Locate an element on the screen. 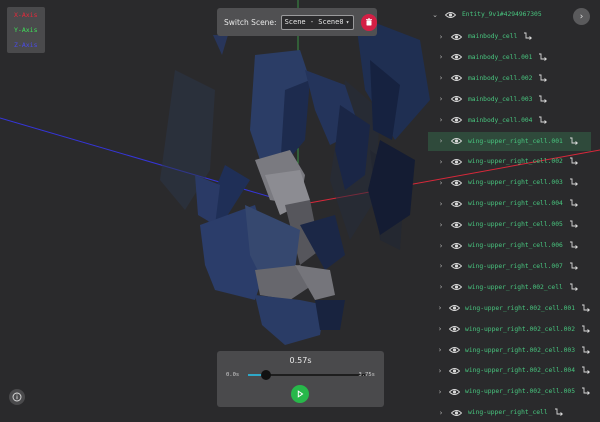  hierarchy-item: › wing-upper_right_cell.002 is located at coordinates (509, 161).